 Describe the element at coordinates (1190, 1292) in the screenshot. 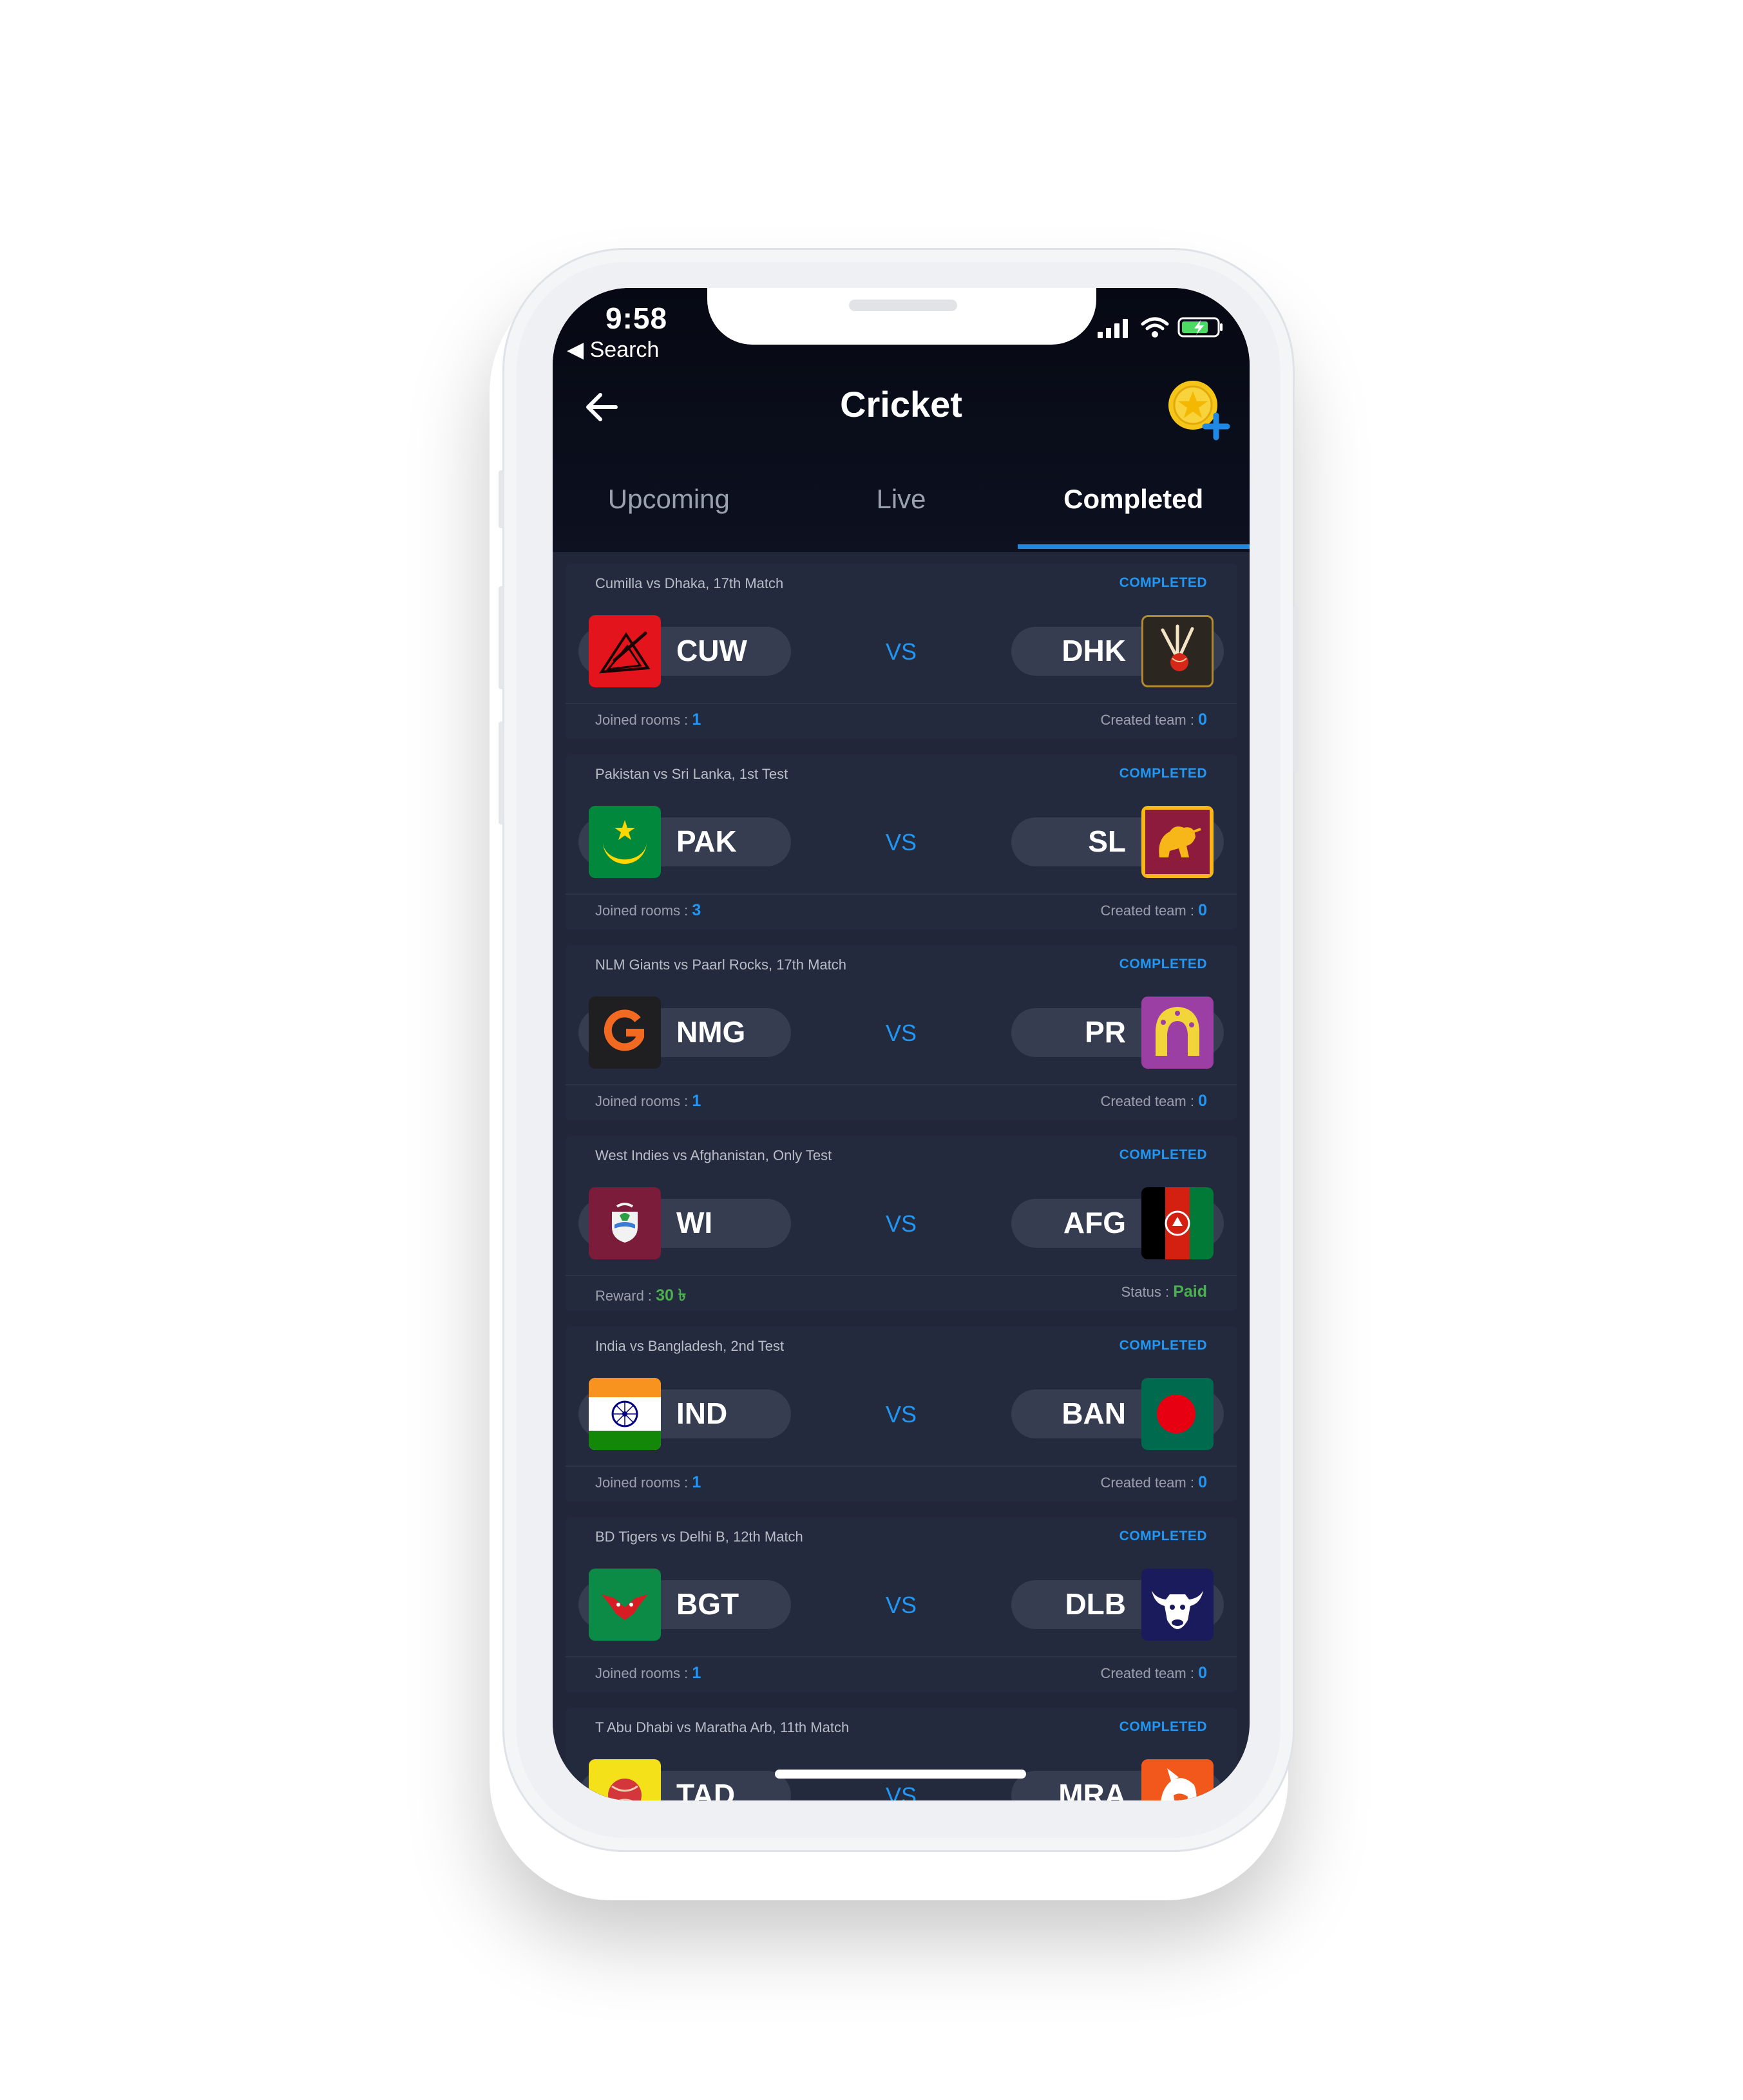

I see `payment-status-value: Paid` at that location.